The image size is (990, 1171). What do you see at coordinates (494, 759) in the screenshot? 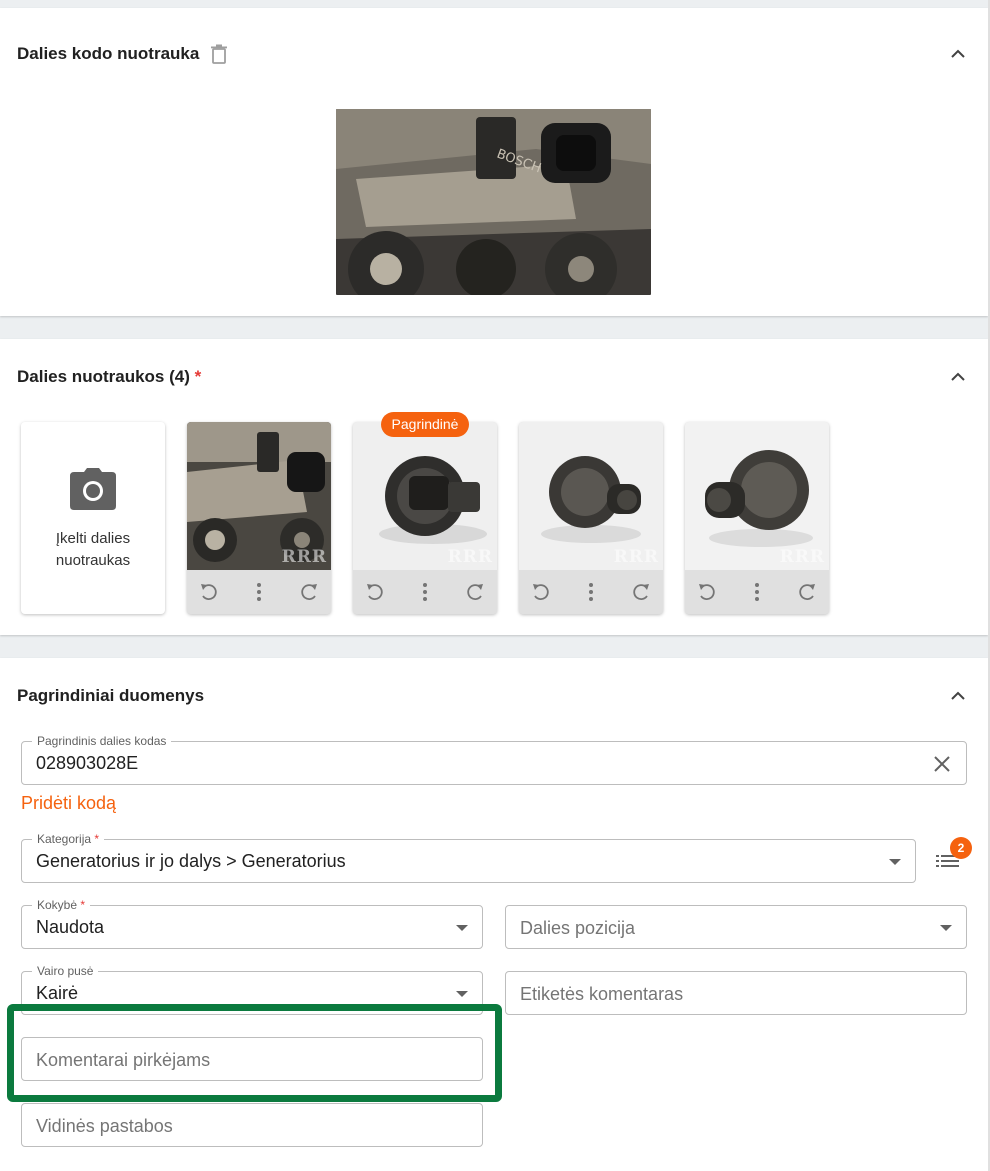
I see `part-code-field: Pagrindinis dalies kodas 028903028E` at bounding box center [494, 759].